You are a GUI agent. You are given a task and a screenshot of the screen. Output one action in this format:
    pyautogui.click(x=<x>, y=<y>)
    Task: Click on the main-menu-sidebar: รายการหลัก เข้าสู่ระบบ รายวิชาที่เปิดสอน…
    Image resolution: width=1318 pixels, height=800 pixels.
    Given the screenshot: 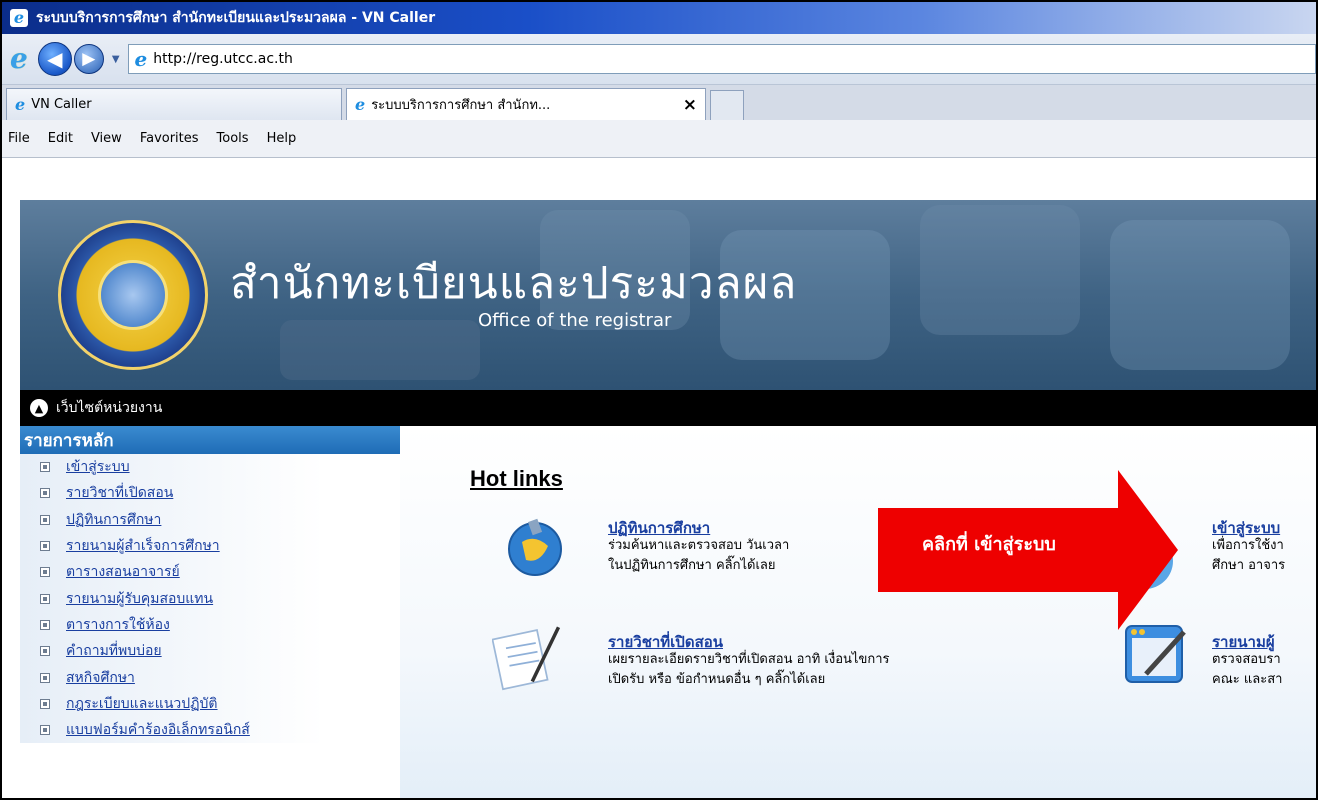 What is the action you would take?
    pyautogui.click(x=210, y=612)
    